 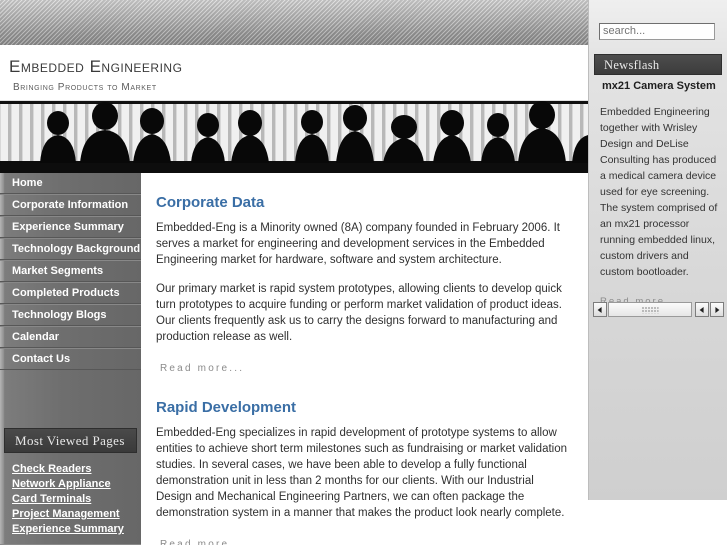 I want to click on nav-item-technology-blogs: Technology Blogs, so click(x=70, y=315).